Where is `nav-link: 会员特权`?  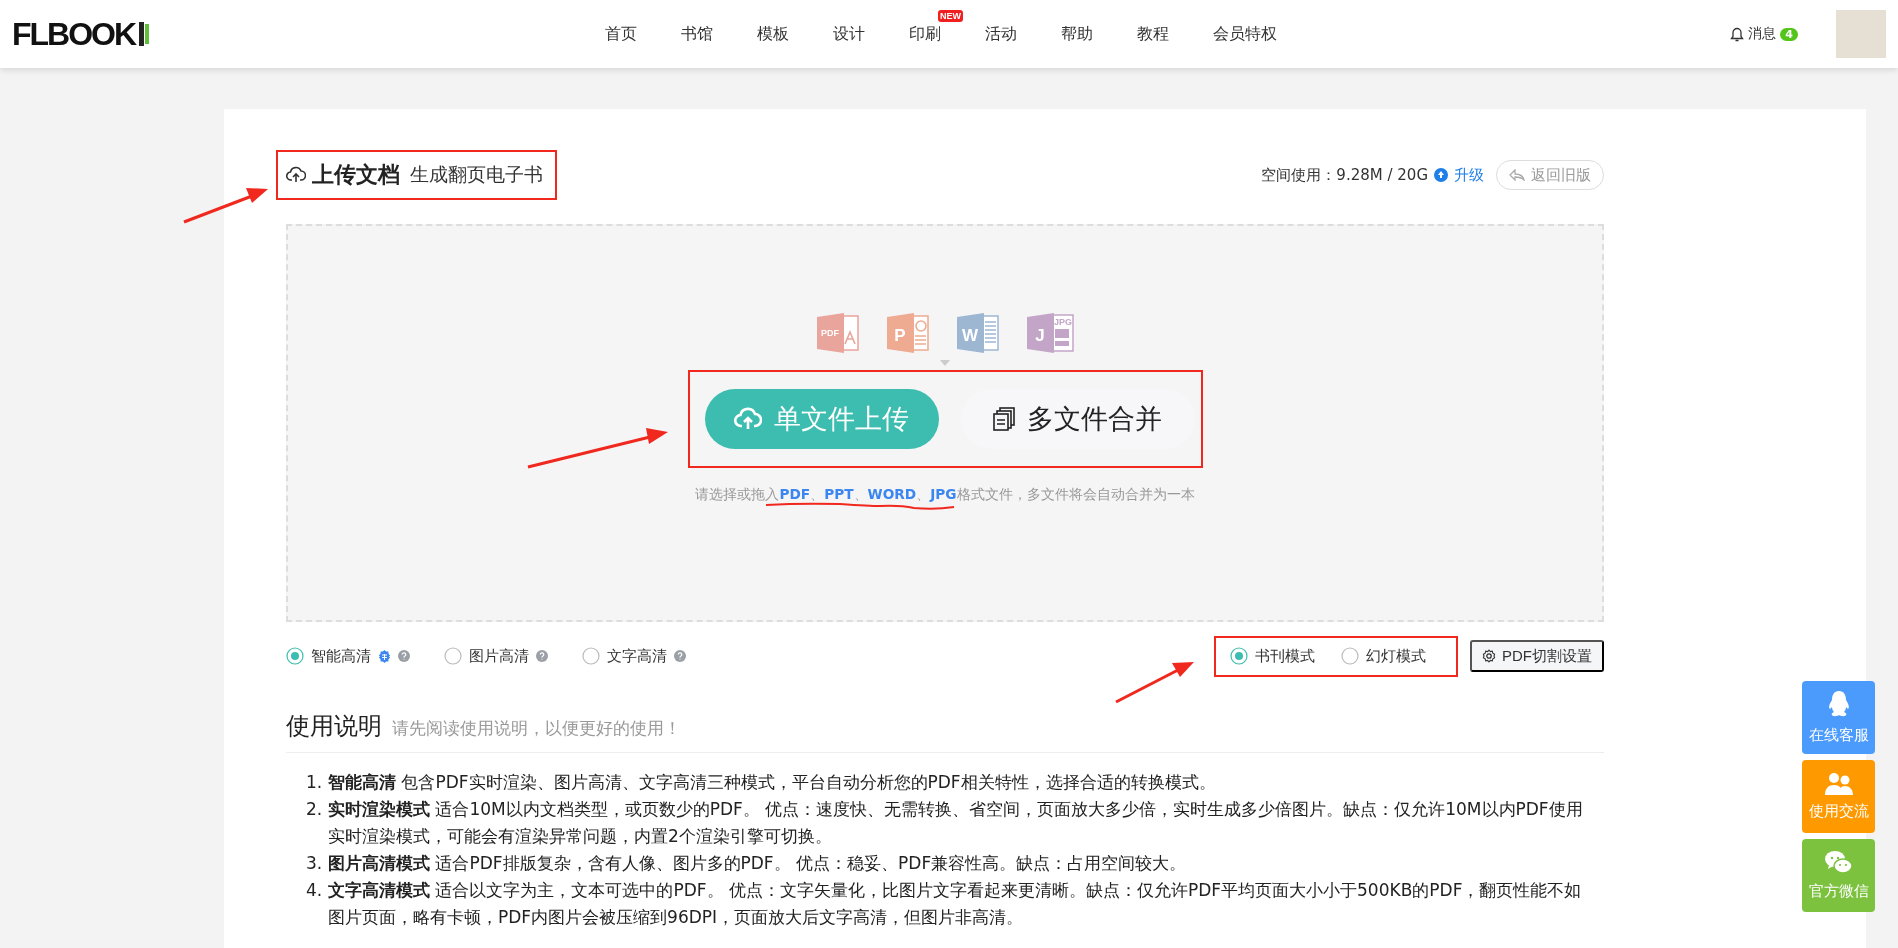 nav-link: 会员特权 is located at coordinates (1245, 33).